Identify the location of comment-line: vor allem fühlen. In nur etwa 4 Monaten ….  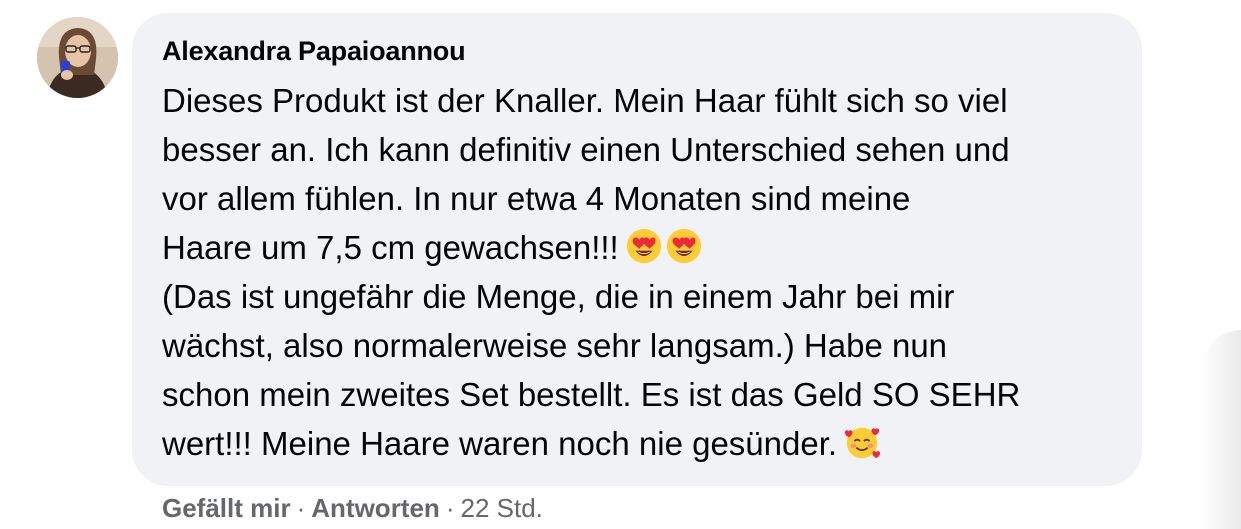
(536, 198).